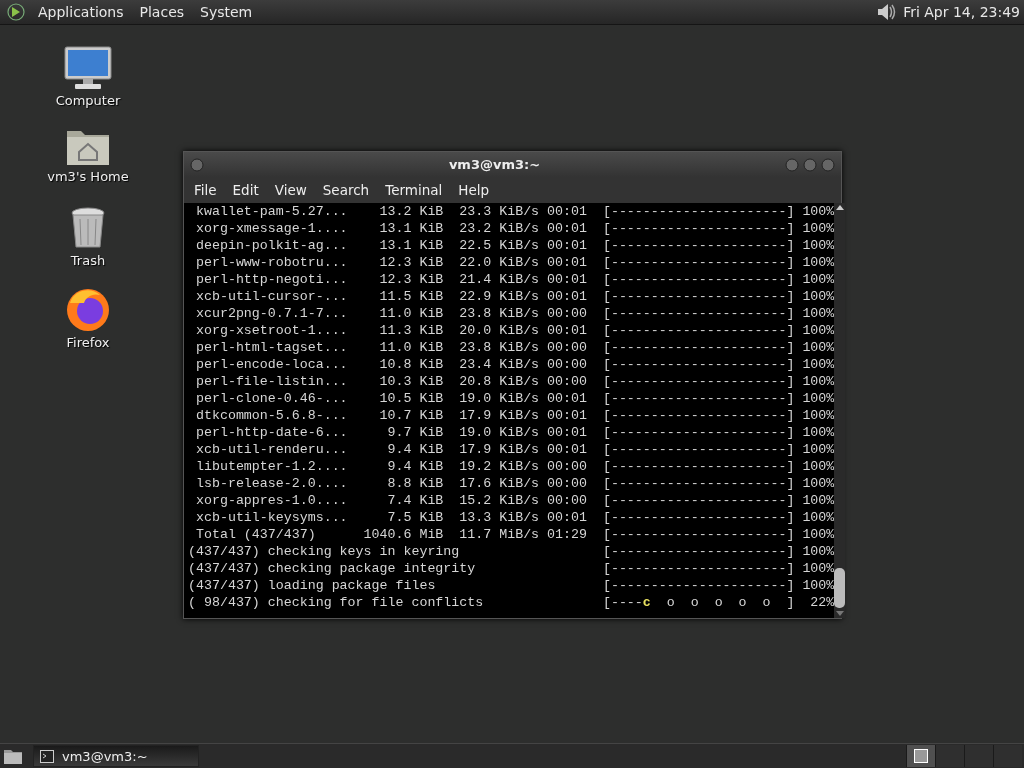 Image resolution: width=1024 pixels, height=768 pixels. Describe the element at coordinates (245, 190) in the screenshot. I see `menu-item: Edit` at that location.